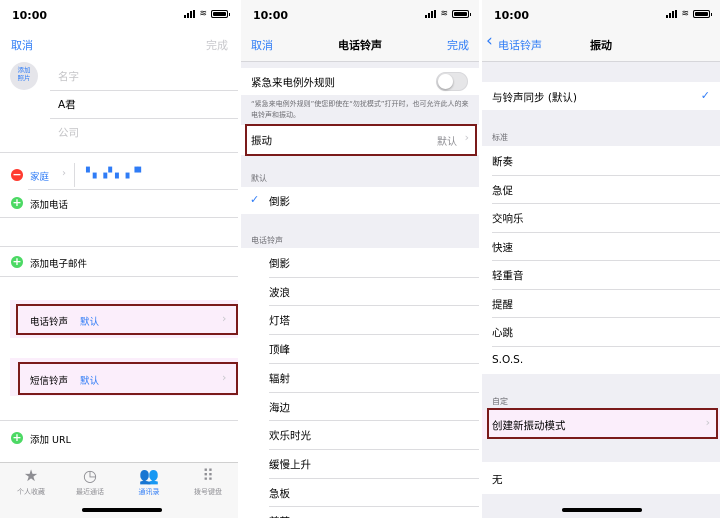 The height and width of the screenshot is (518, 720). I want to click on create-vibration-label: 创建新振动模式, so click(529, 426).